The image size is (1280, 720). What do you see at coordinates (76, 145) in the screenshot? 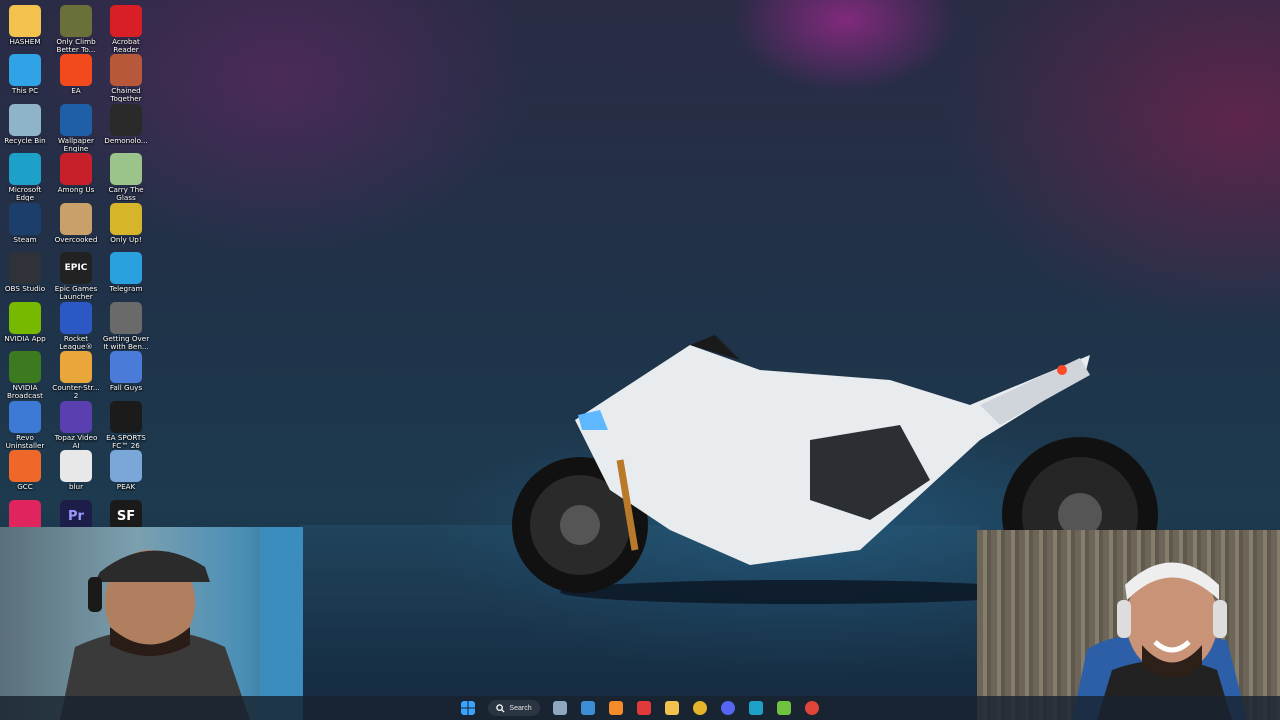
I see `desktop-icon-label: Wallpaper Engine` at bounding box center [76, 145].